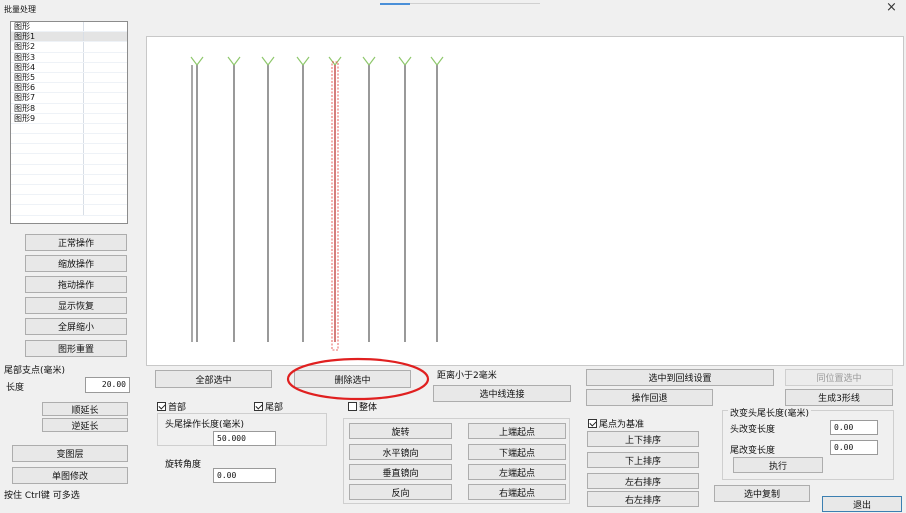  Describe the element at coordinates (76, 242) in the screenshot. I see `normal-operation-button: 正常操作` at that location.